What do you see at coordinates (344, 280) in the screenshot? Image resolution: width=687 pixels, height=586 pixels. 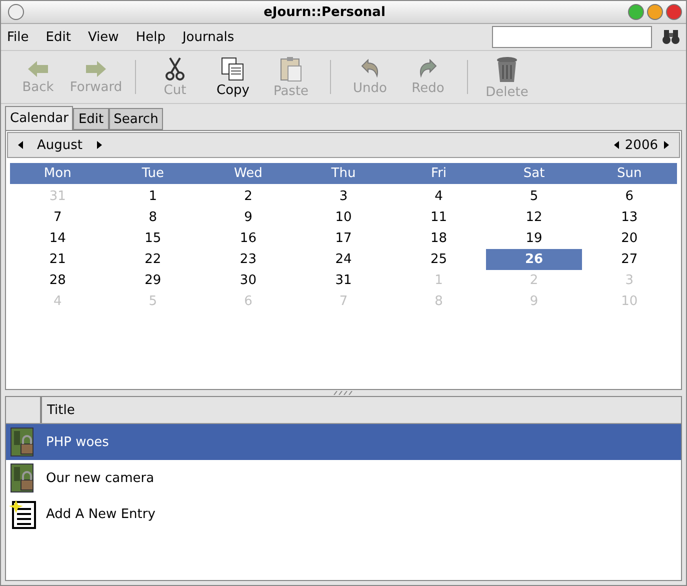 I see `calendar-day: 31` at bounding box center [344, 280].